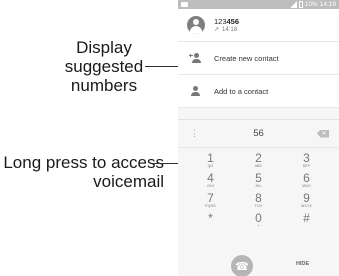  I want to click on backspace-icon: ✕, so click(323, 133).